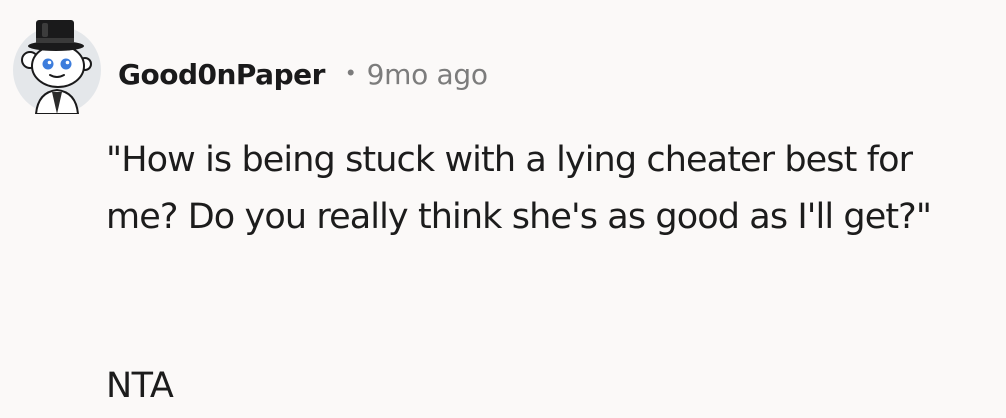 The image size is (1006, 418). What do you see at coordinates (427, 74) in the screenshot?
I see `timestamp: 9mo ago` at bounding box center [427, 74].